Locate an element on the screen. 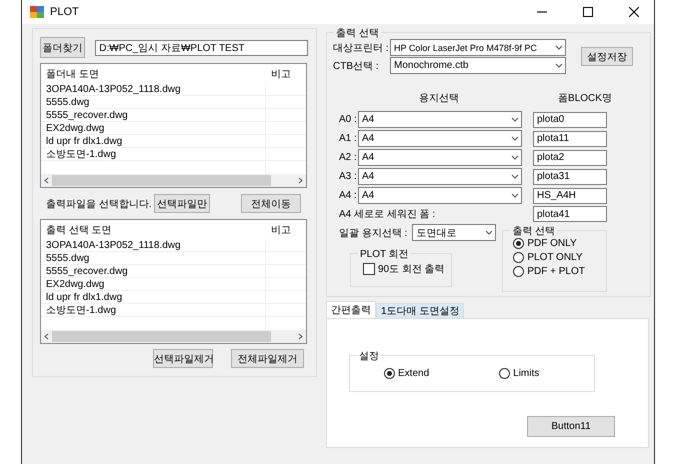  remove-all-button: 전체파일제거 is located at coordinates (267, 358).